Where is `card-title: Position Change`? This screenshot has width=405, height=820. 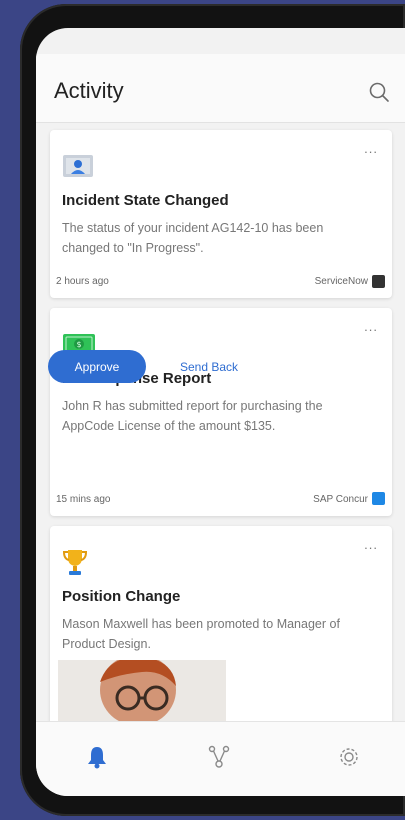 card-title: Position Change is located at coordinates (121, 596).